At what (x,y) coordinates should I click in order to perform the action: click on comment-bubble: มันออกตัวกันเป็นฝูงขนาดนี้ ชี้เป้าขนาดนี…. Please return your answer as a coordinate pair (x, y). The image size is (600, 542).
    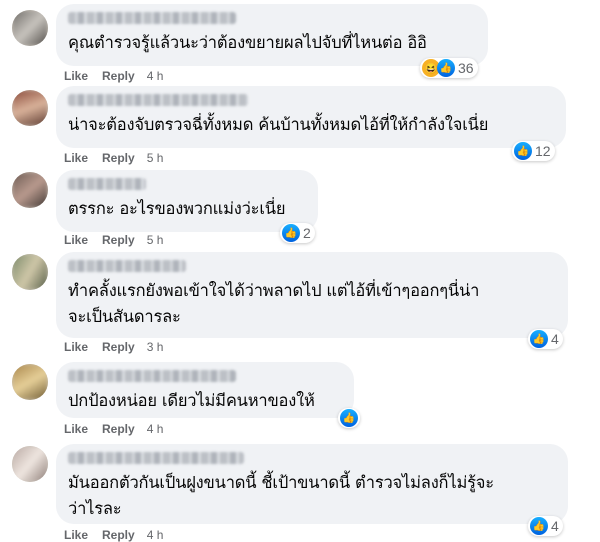
    Looking at the image, I should click on (312, 484).